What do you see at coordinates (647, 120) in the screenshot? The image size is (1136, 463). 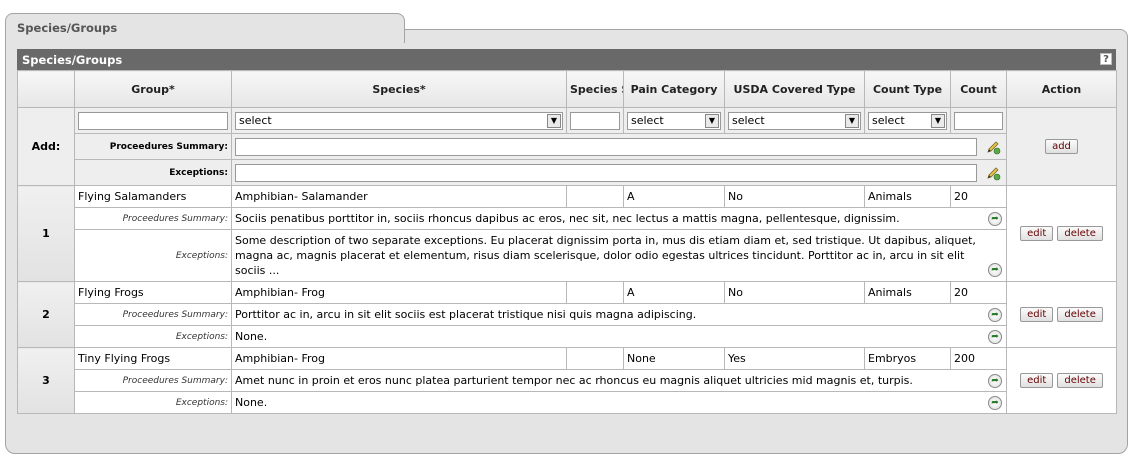 I see `pain-select-value: select` at bounding box center [647, 120].